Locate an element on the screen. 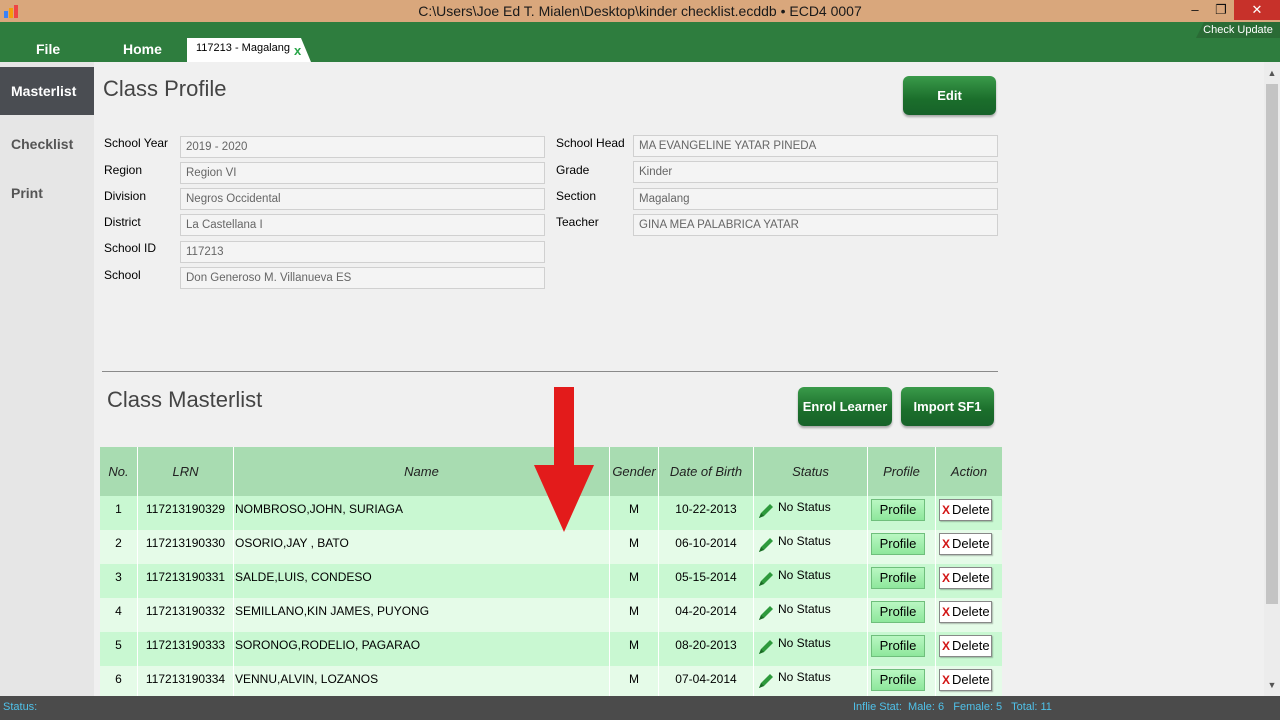  cell-no: 2 is located at coordinates (119, 547).